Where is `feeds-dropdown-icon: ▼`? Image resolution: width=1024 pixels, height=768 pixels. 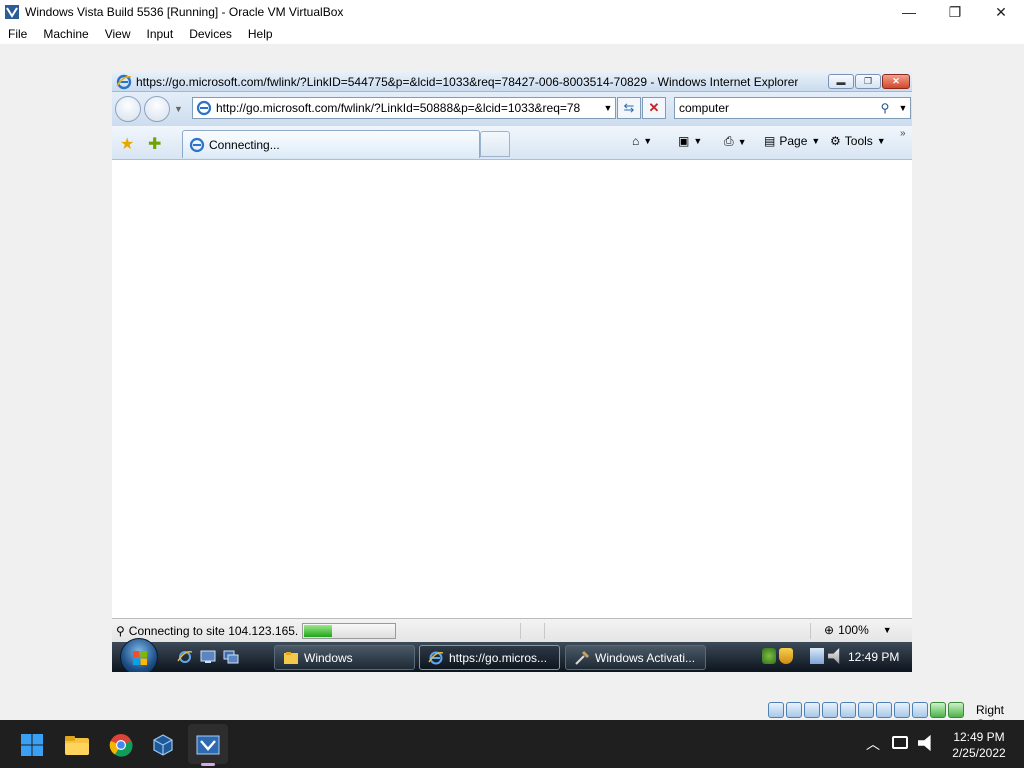
feeds-dropdown-icon: ▼ is located at coordinates (697, 141).